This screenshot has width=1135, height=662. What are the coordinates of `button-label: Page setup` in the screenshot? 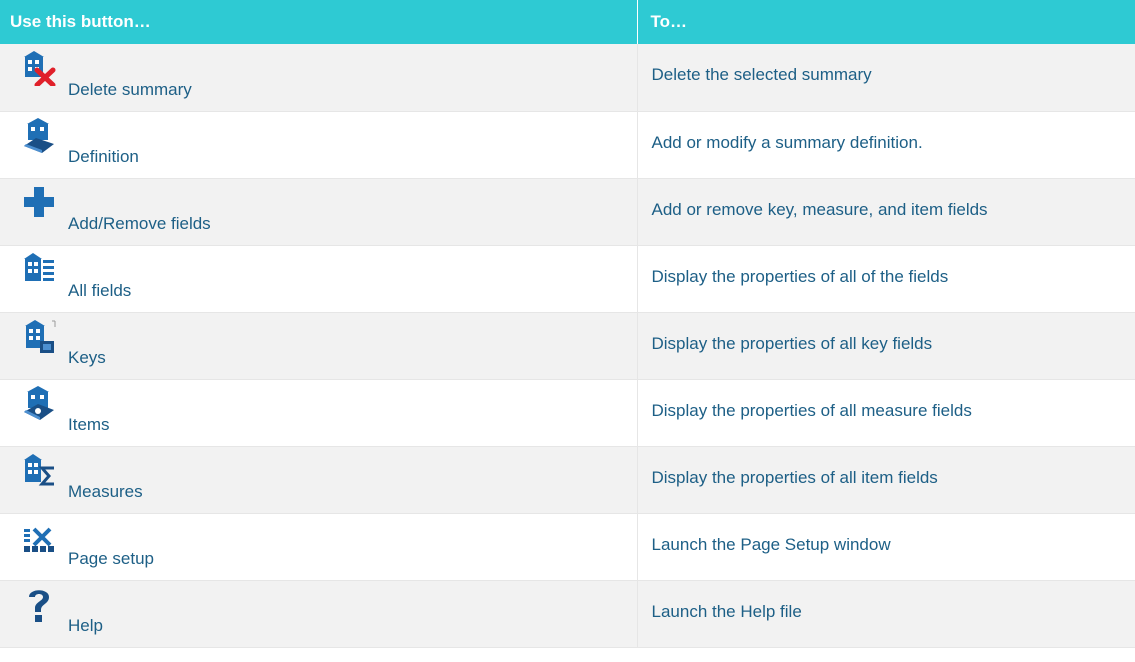 It's located at (111, 558).